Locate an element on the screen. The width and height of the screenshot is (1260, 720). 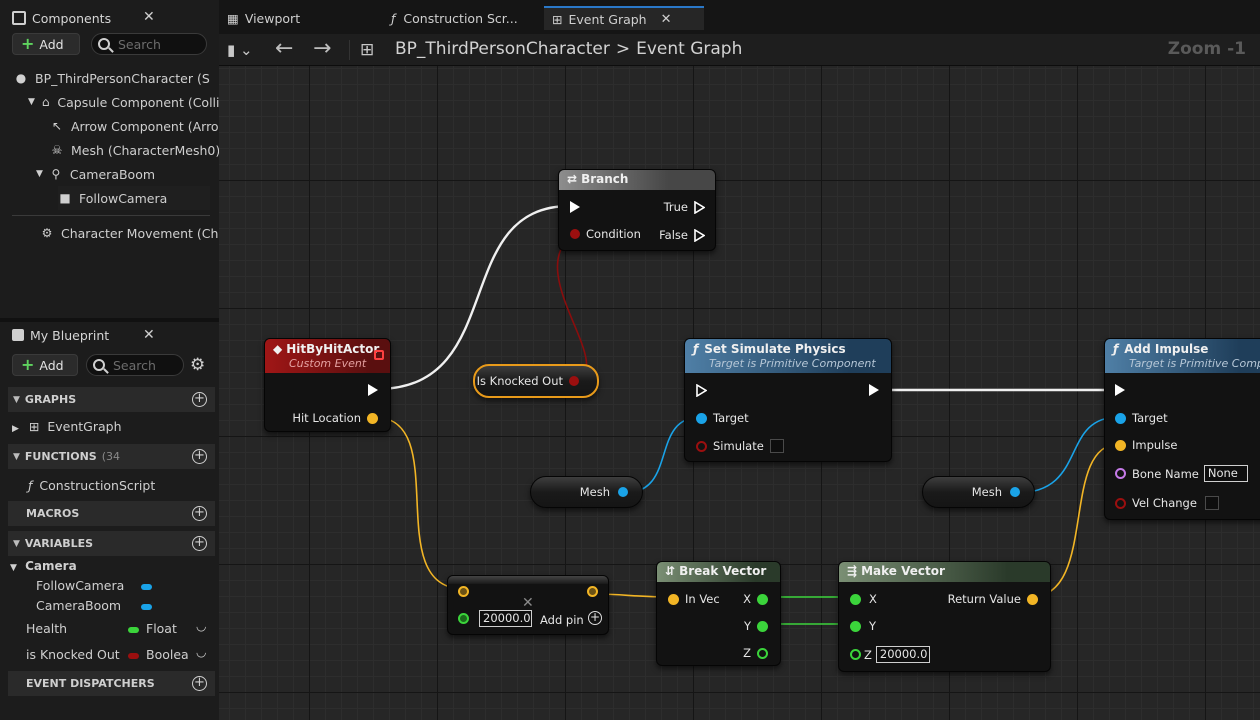
simulate-checkbox is located at coordinates (776, 446).